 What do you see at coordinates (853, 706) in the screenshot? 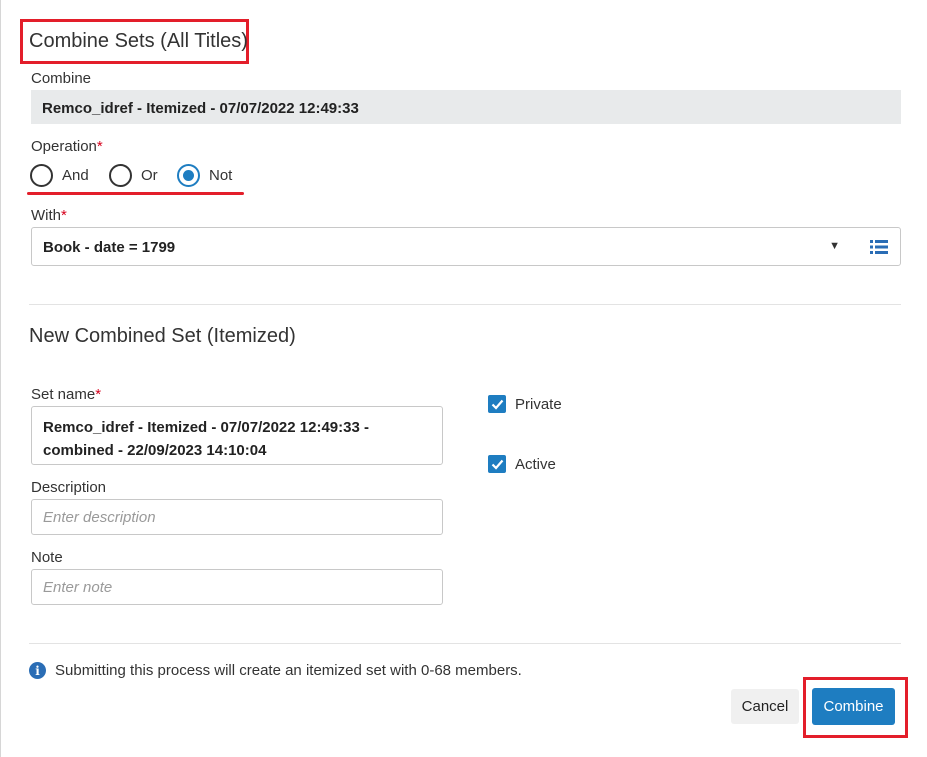
I see `combine-button: Combine` at bounding box center [853, 706].